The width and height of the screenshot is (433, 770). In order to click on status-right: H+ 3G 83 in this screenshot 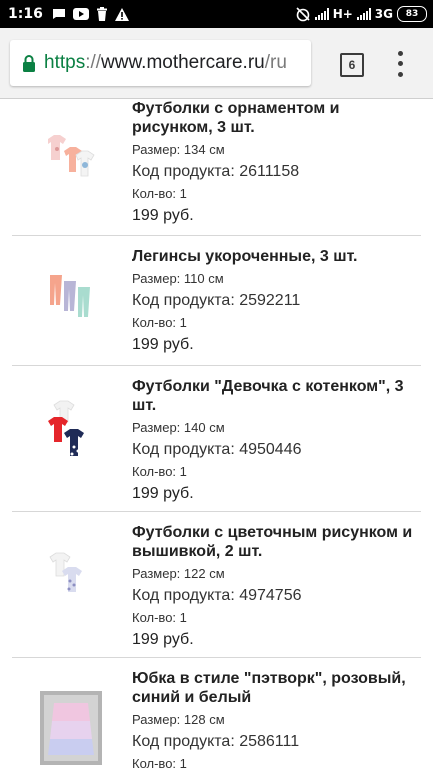, I will do `click(364, 14)`.